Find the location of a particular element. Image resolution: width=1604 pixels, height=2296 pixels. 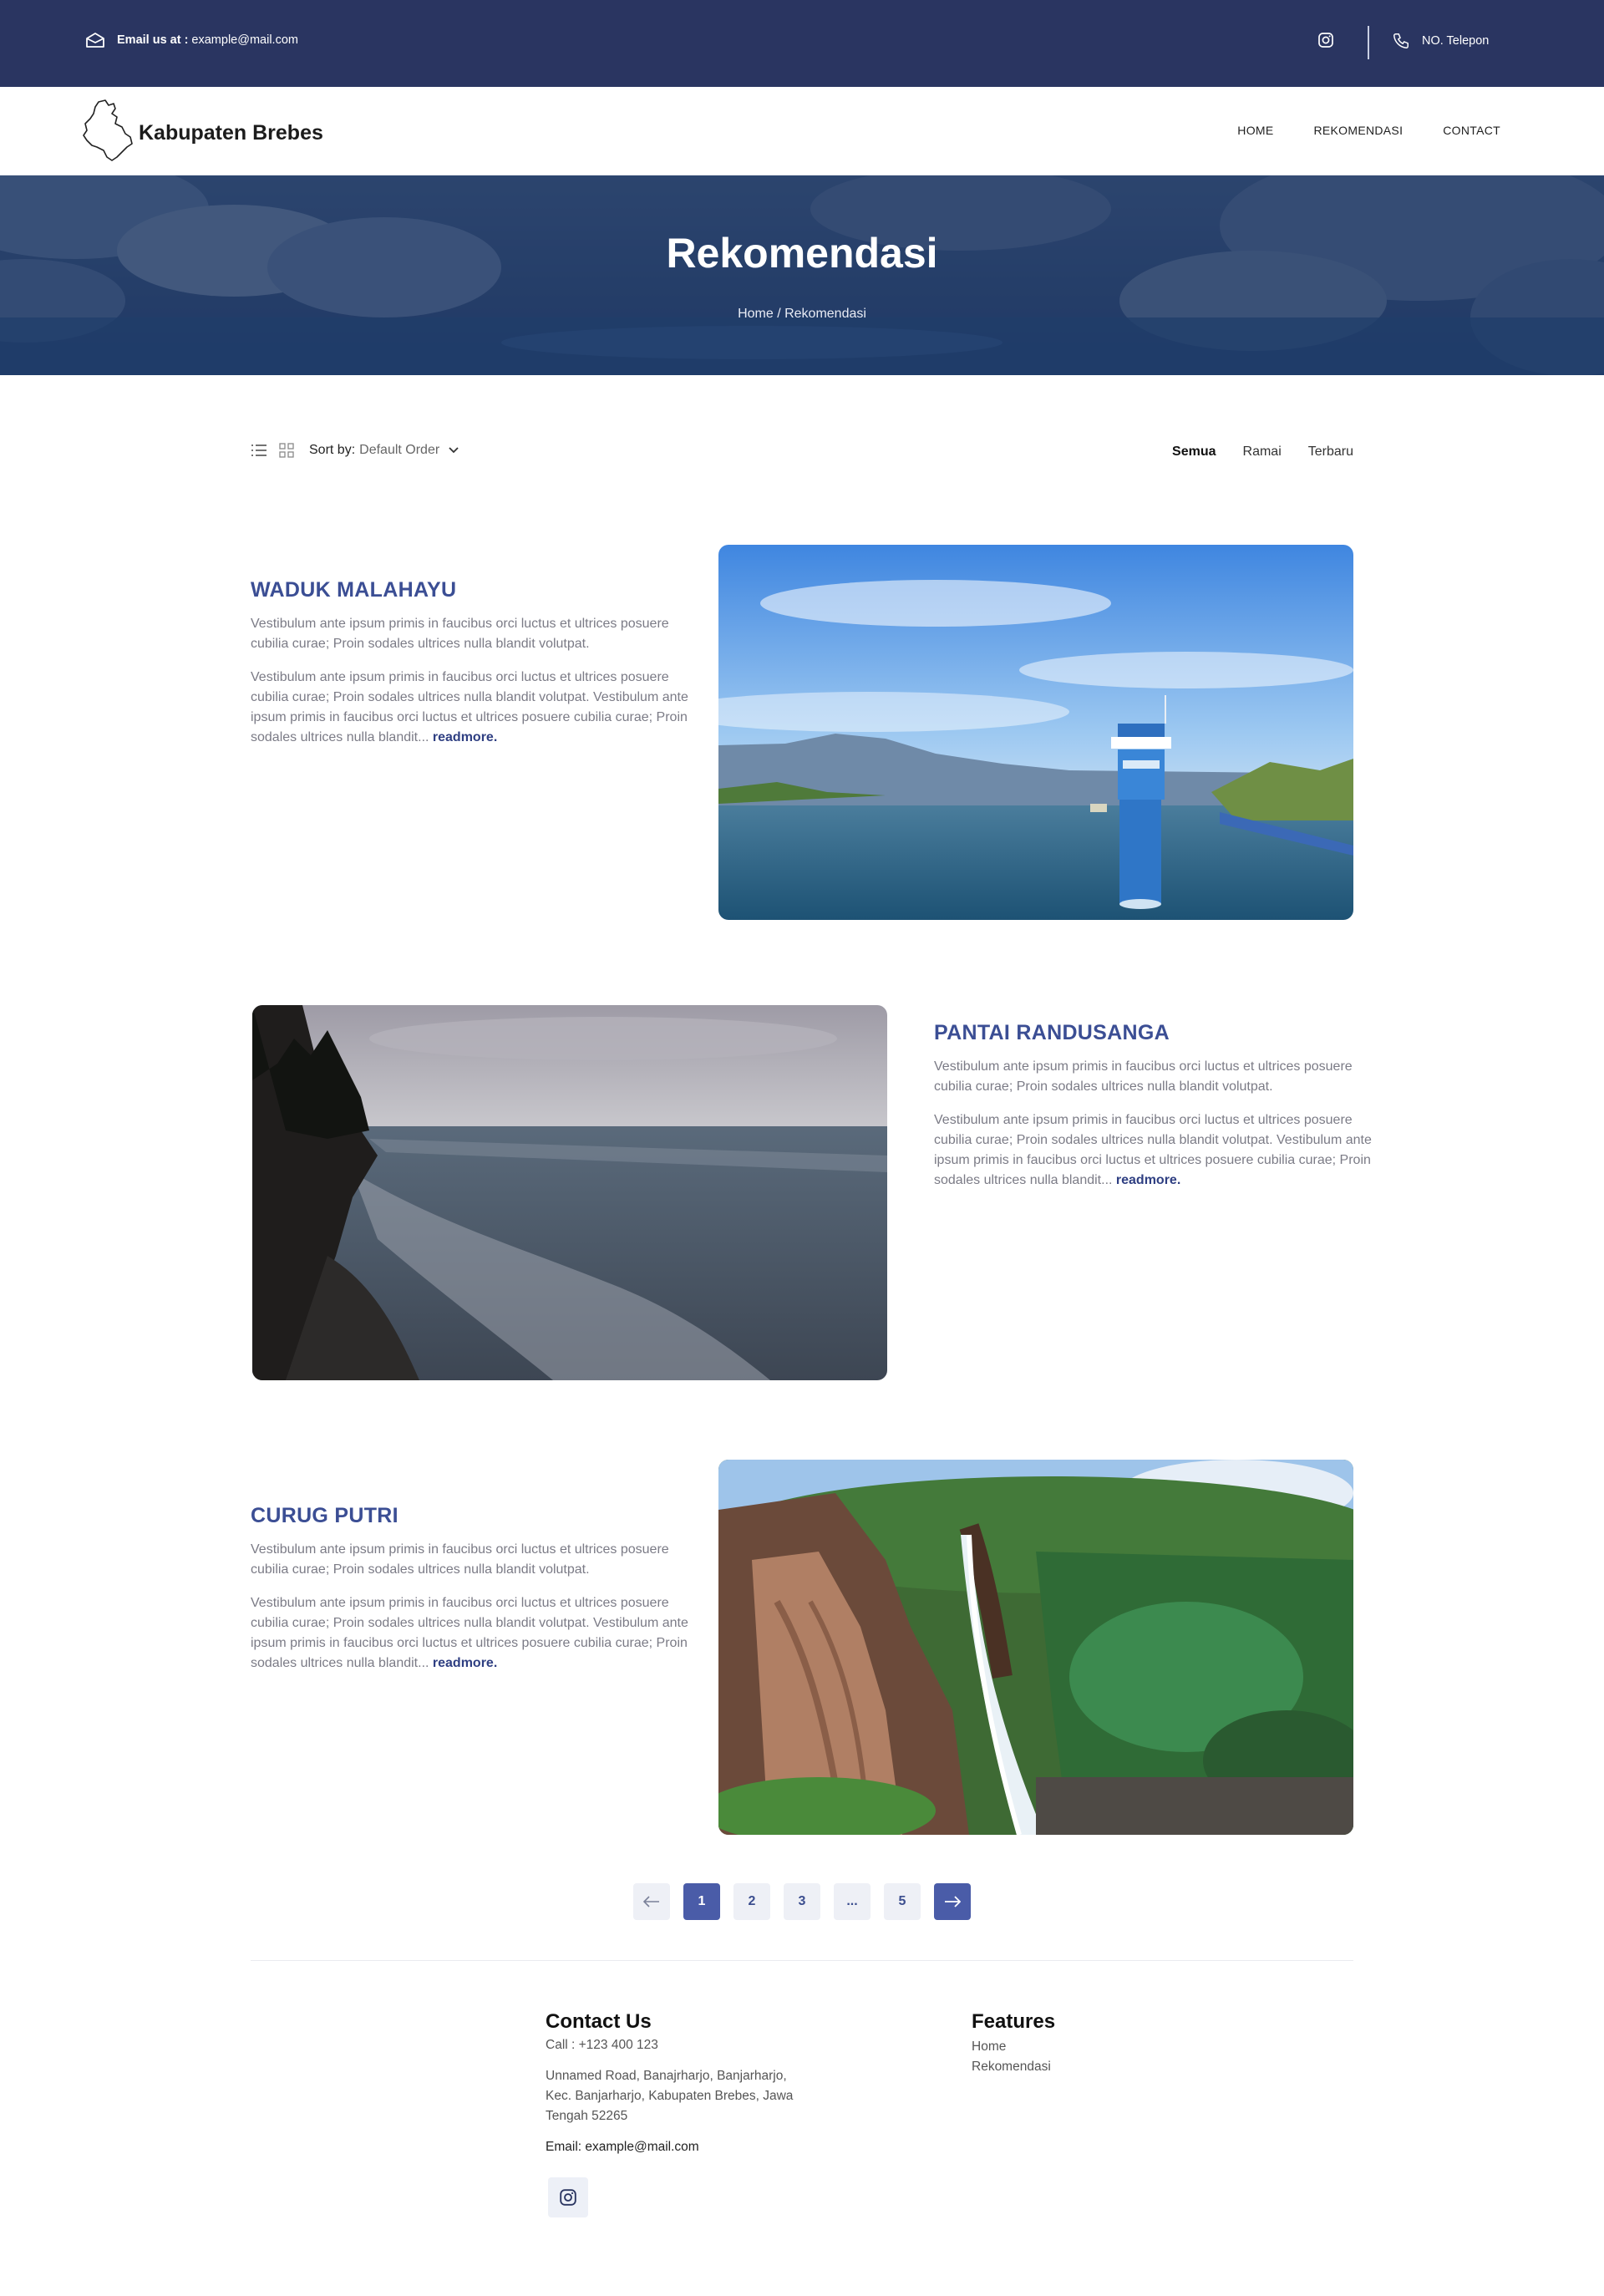

photo-curug-putri is located at coordinates (1036, 1647).